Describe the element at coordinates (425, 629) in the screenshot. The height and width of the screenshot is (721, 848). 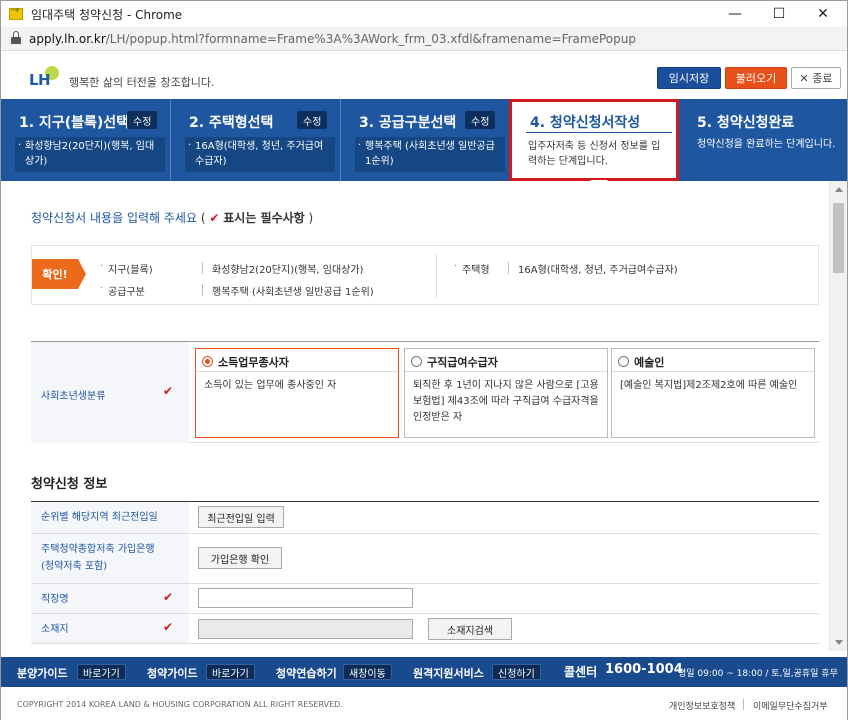
I see `table-row: 소재지 ✔ 소재지검색` at that location.